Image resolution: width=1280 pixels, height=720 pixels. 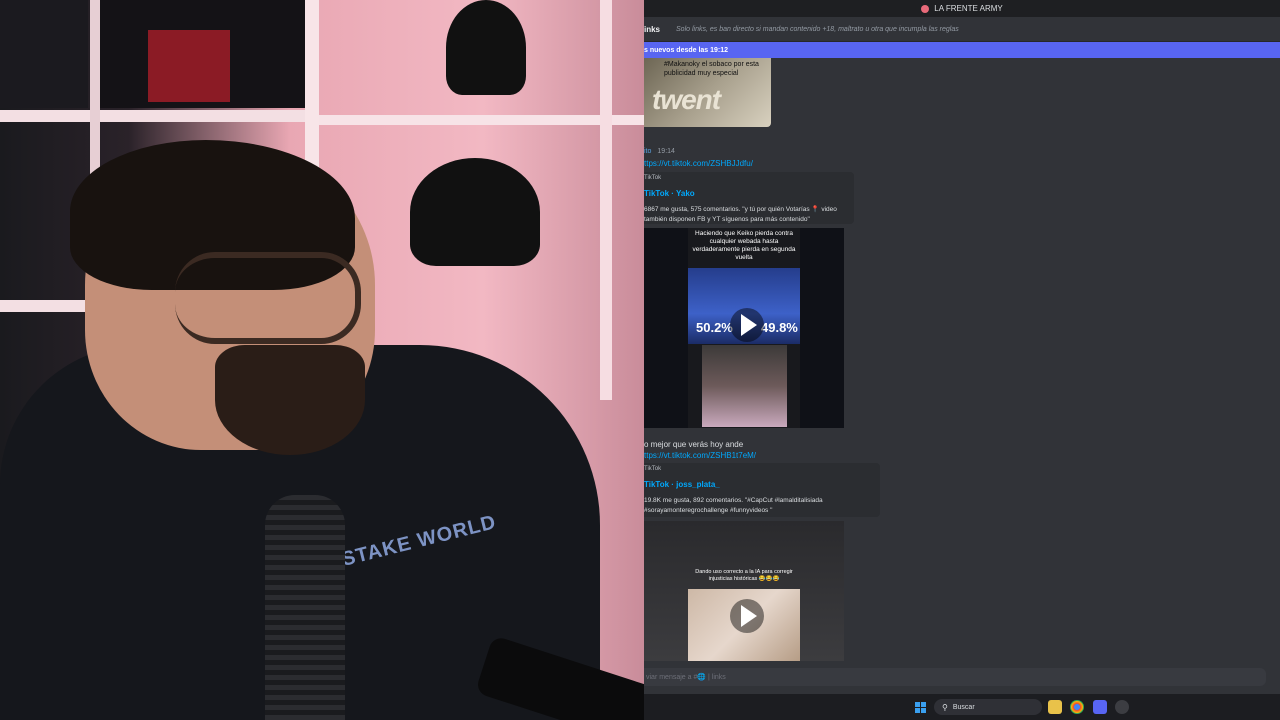 I want to click on server-name: LA FRENTE ARMY, so click(x=968, y=8).